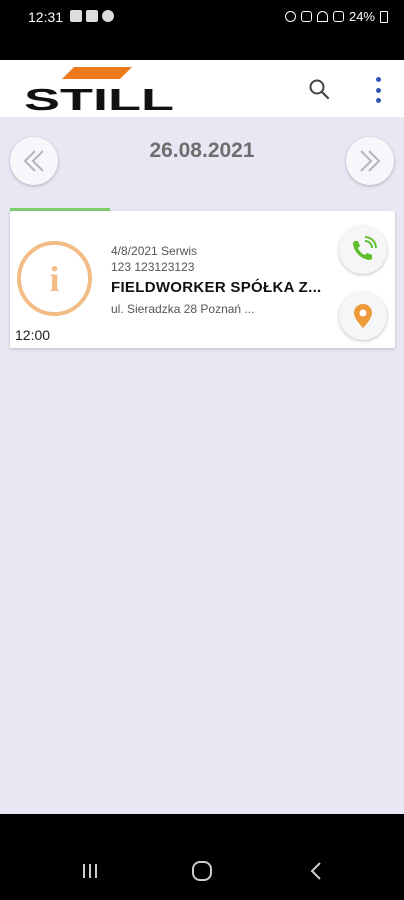  Describe the element at coordinates (154, 251) in the screenshot. I see `task-date-type: 4/8/2021 Serwis` at that location.